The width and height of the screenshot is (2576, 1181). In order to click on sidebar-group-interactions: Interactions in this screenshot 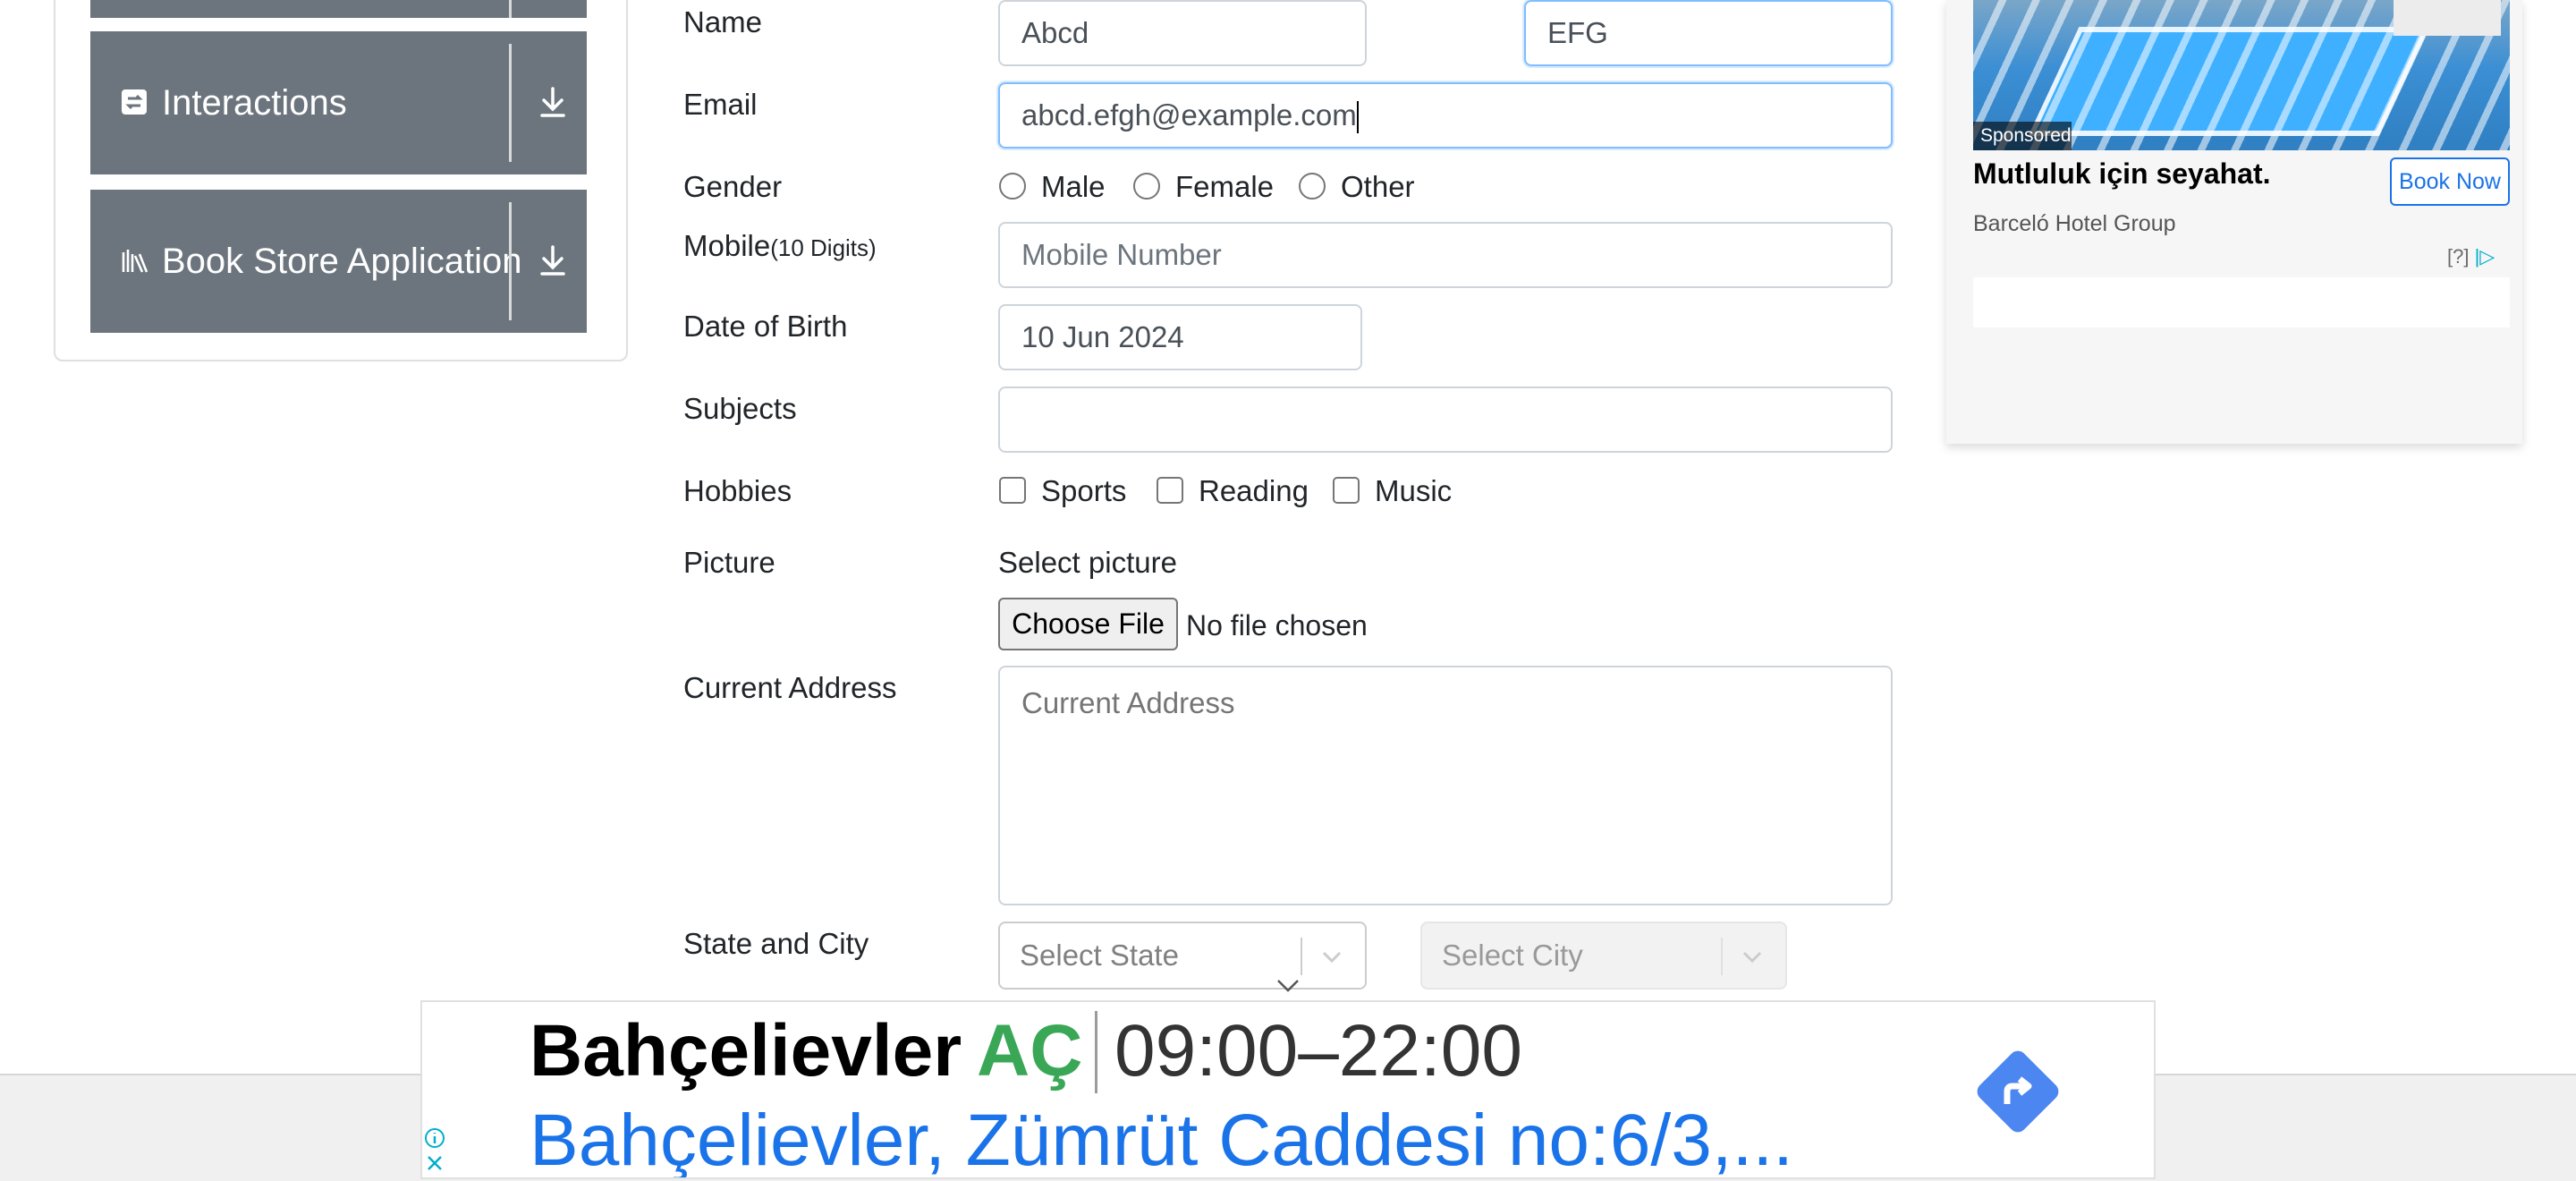, I will do `click(338, 102)`.